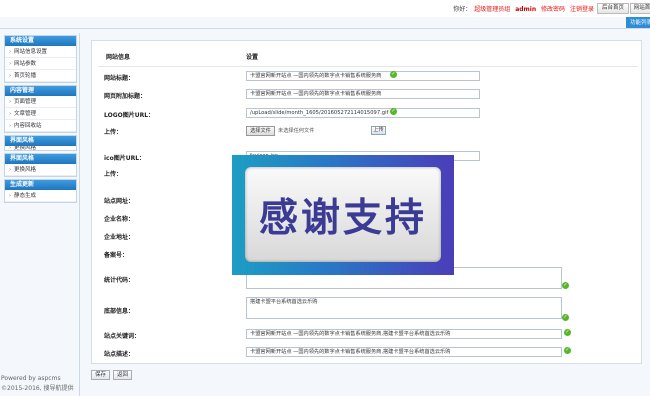 The image size is (650, 396). What do you see at coordinates (260, 131) in the screenshot?
I see `choose-file-button: 选择文件` at bounding box center [260, 131].